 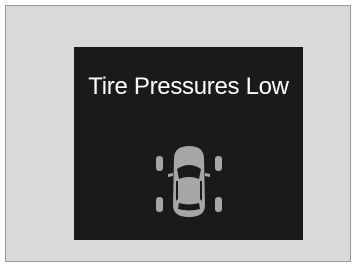 I want to click on tire-rear-left-icon, so click(x=159, y=204).